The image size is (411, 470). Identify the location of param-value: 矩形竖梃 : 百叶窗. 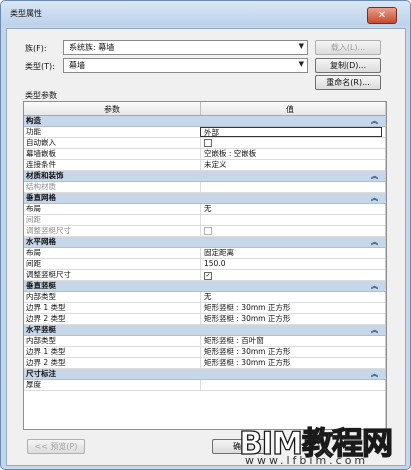
(291, 341).